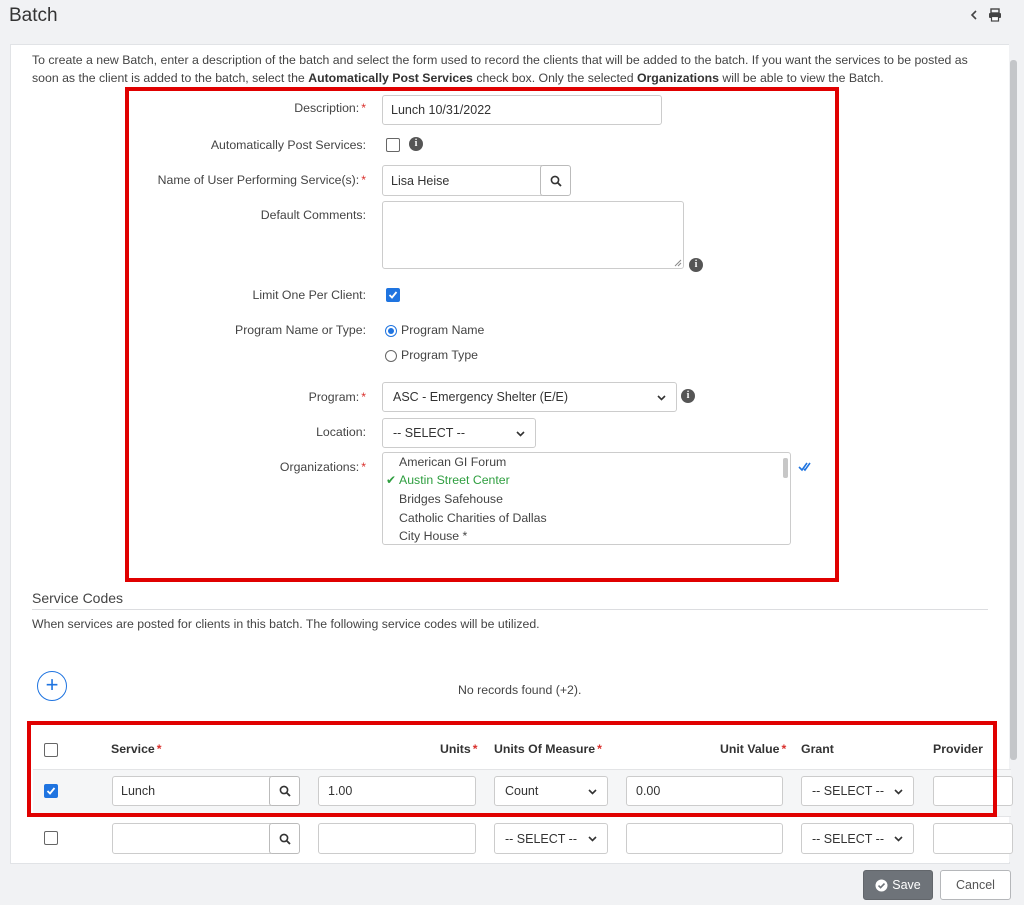 The width and height of the screenshot is (1024, 905). What do you see at coordinates (322, 467) in the screenshot?
I see `organizations-label: Organizations: *` at bounding box center [322, 467].